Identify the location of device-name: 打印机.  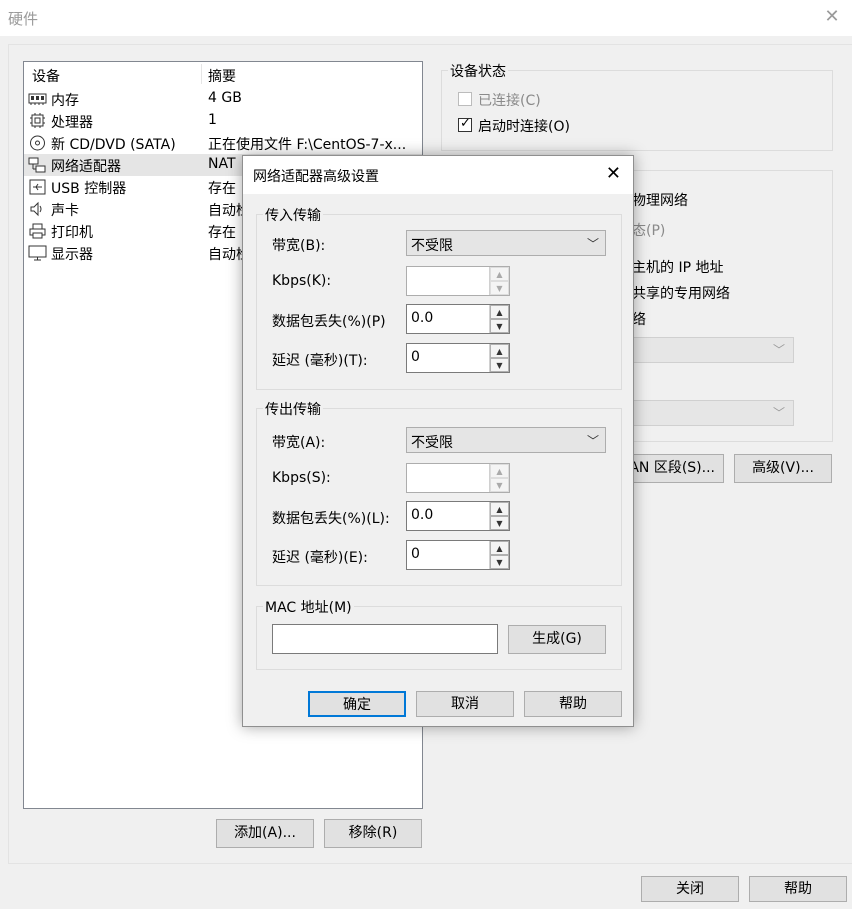
(72, 233).